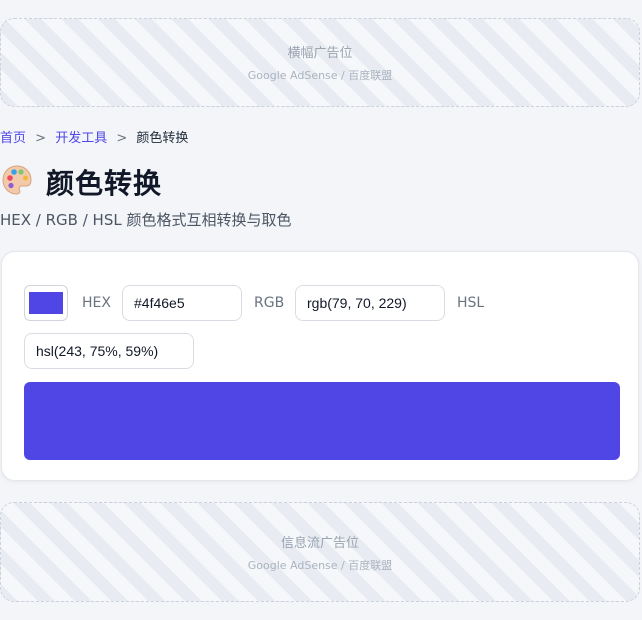 The width and height of the screenshot is (642, 620). I want to click on banner-ad-title: 横幅广告位, so click(320, 53).